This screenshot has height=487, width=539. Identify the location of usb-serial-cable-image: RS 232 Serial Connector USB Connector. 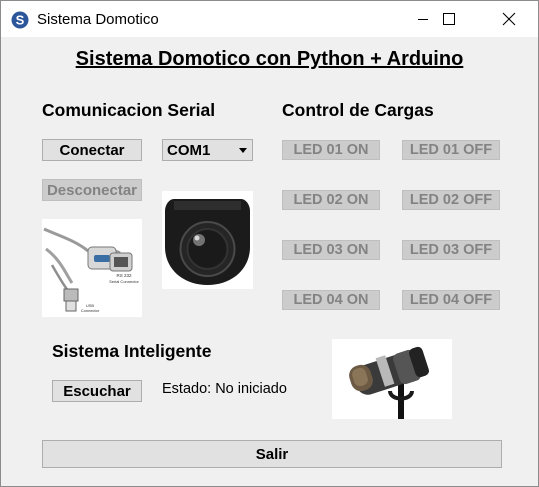
(92, 268).